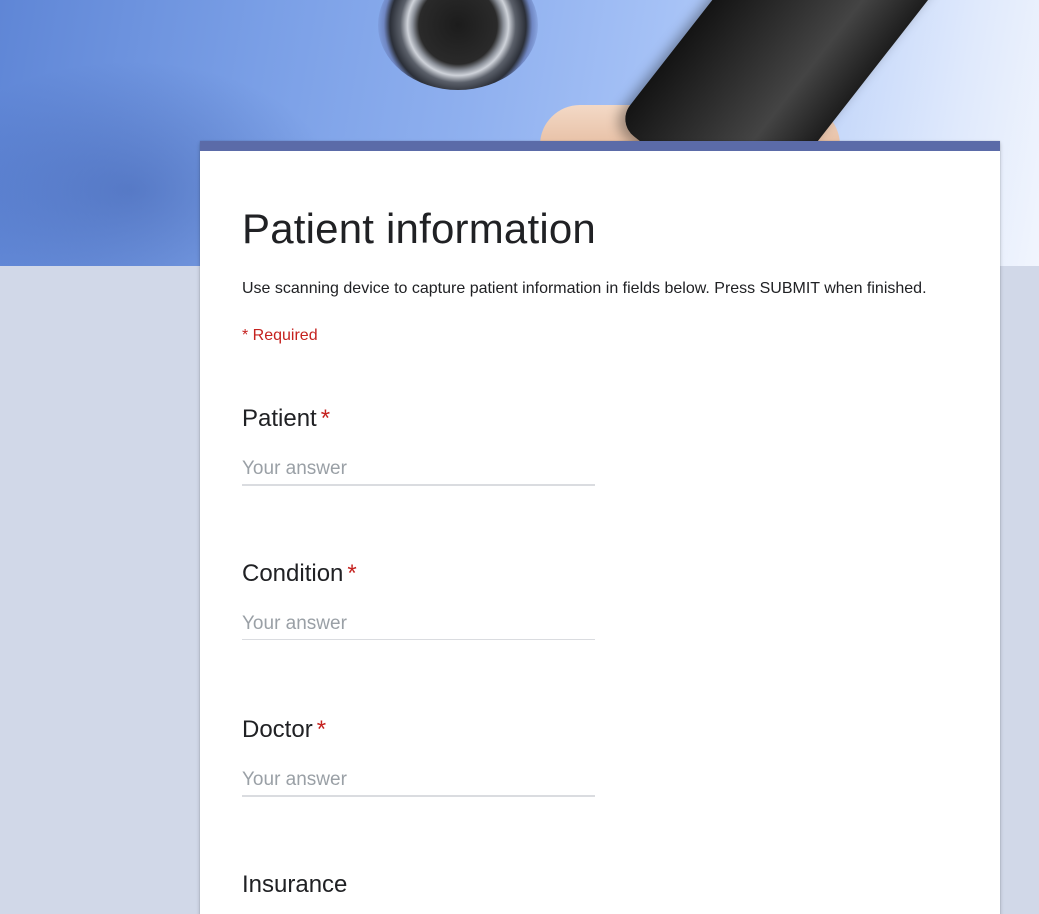 The width and height of the screenshot is (1039, 914). What do you see at coordinates (522, 730) in the screenshot?
I see `question-label: Doctor *` at bounding box center [522, 730].